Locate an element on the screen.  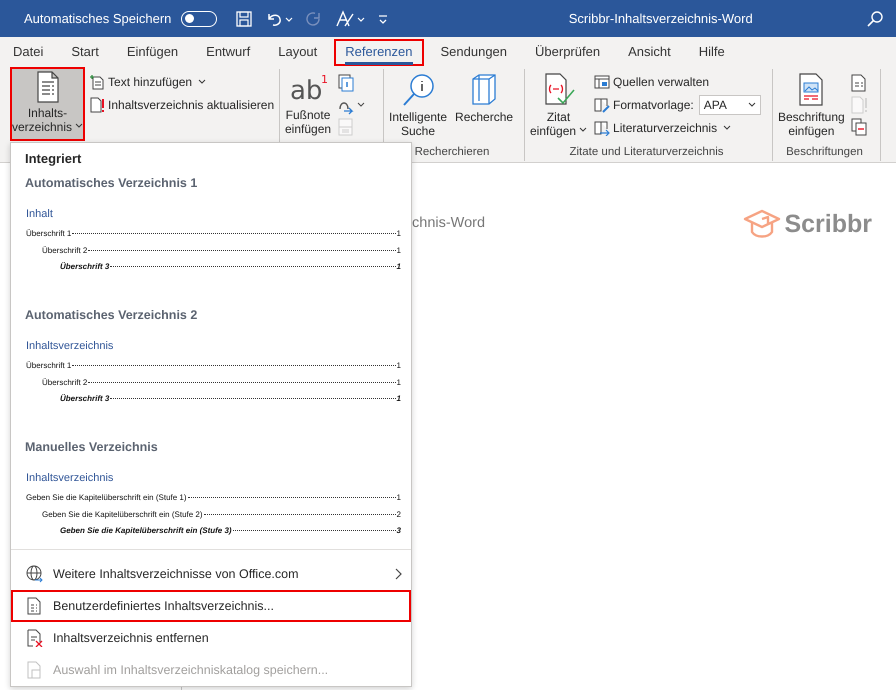
ribbon-tab: Sendungen is located at coordinates (474, 52).